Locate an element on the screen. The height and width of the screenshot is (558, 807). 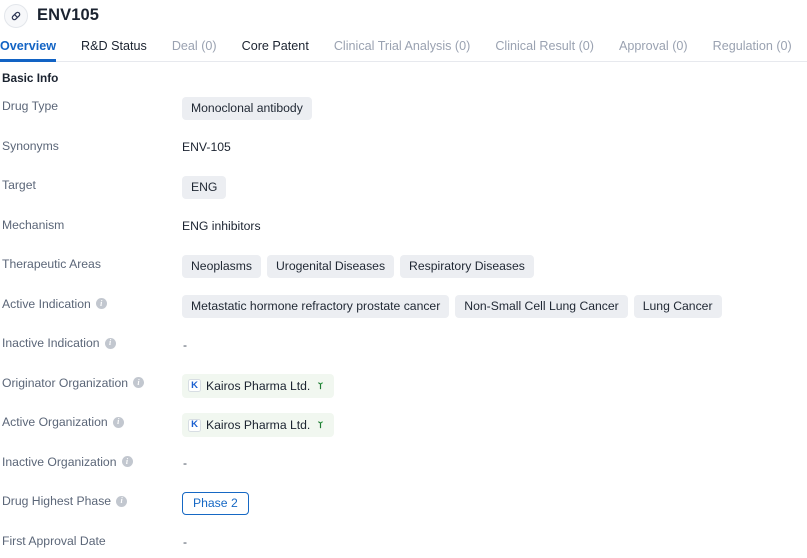
field-row-synonyms: Synonyms ENV-105 is located at coordinates (403, 149).